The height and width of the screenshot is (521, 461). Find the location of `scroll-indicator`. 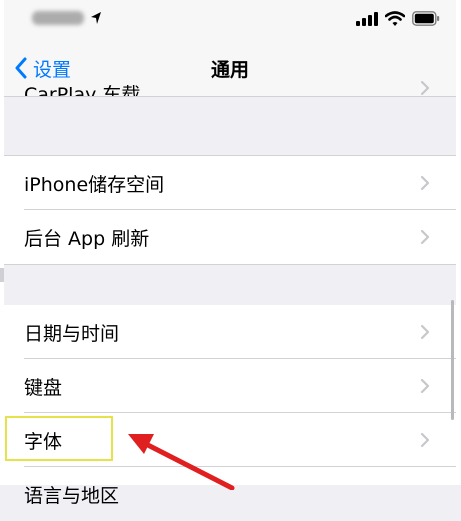

scroll-indicator is located at coordinates (452, 360).